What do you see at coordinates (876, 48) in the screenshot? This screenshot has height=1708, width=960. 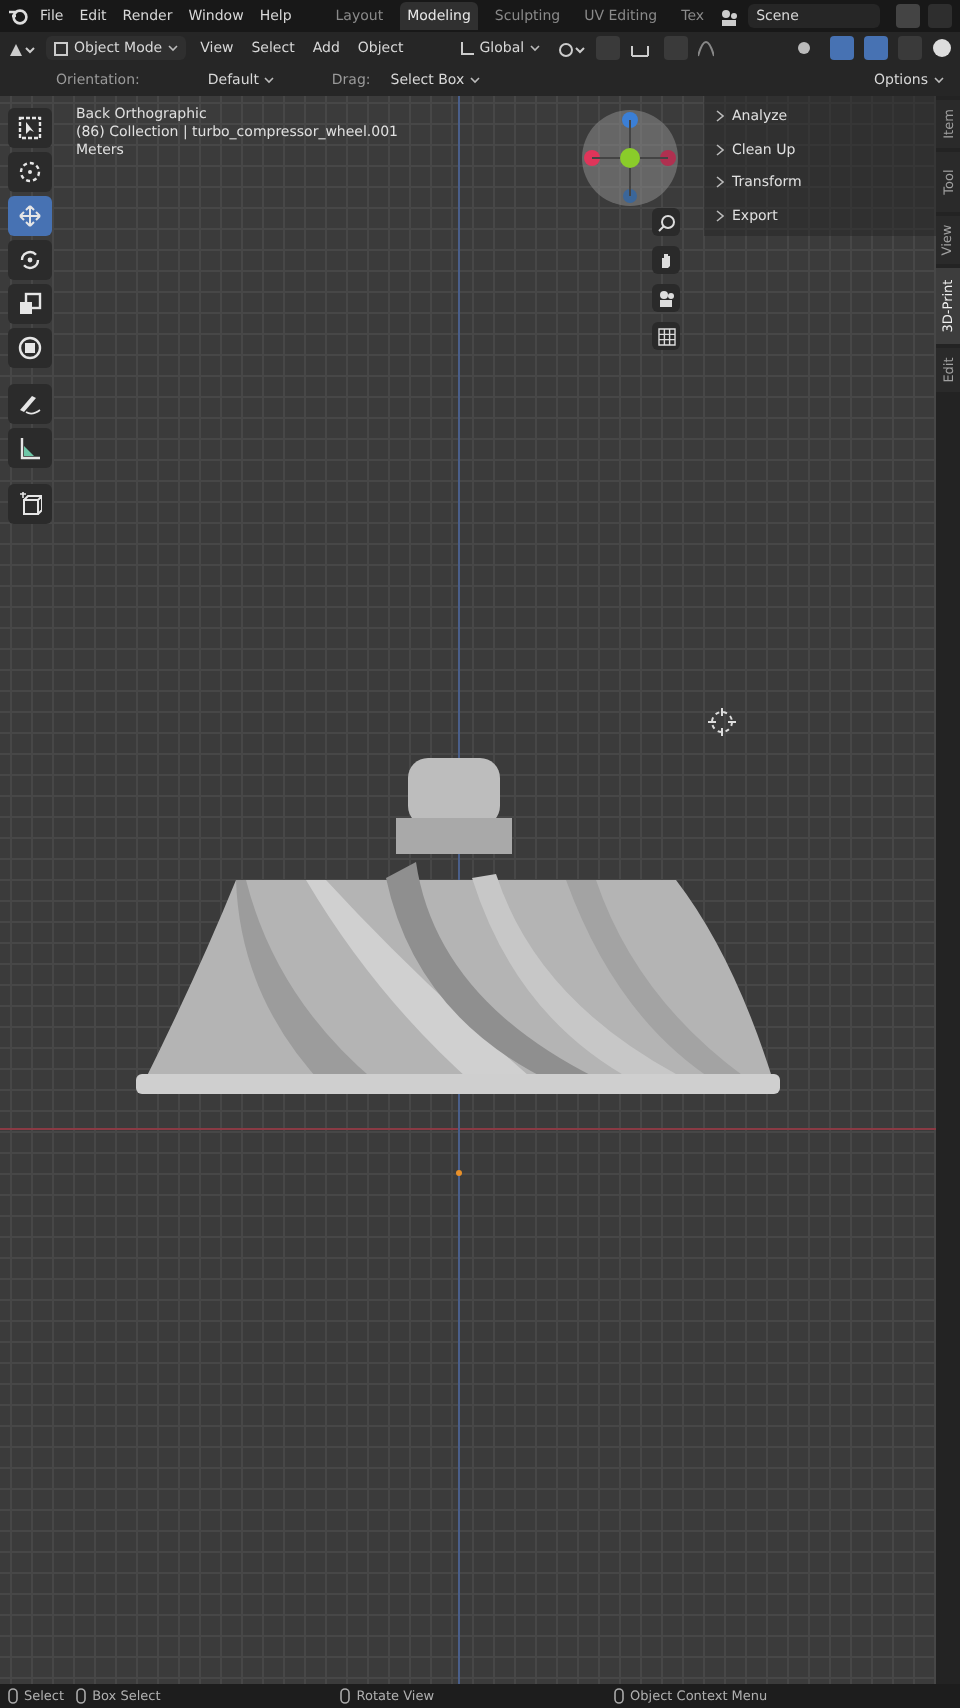 I see `overlay-toggle-icon` at bounding box center [876, 48].